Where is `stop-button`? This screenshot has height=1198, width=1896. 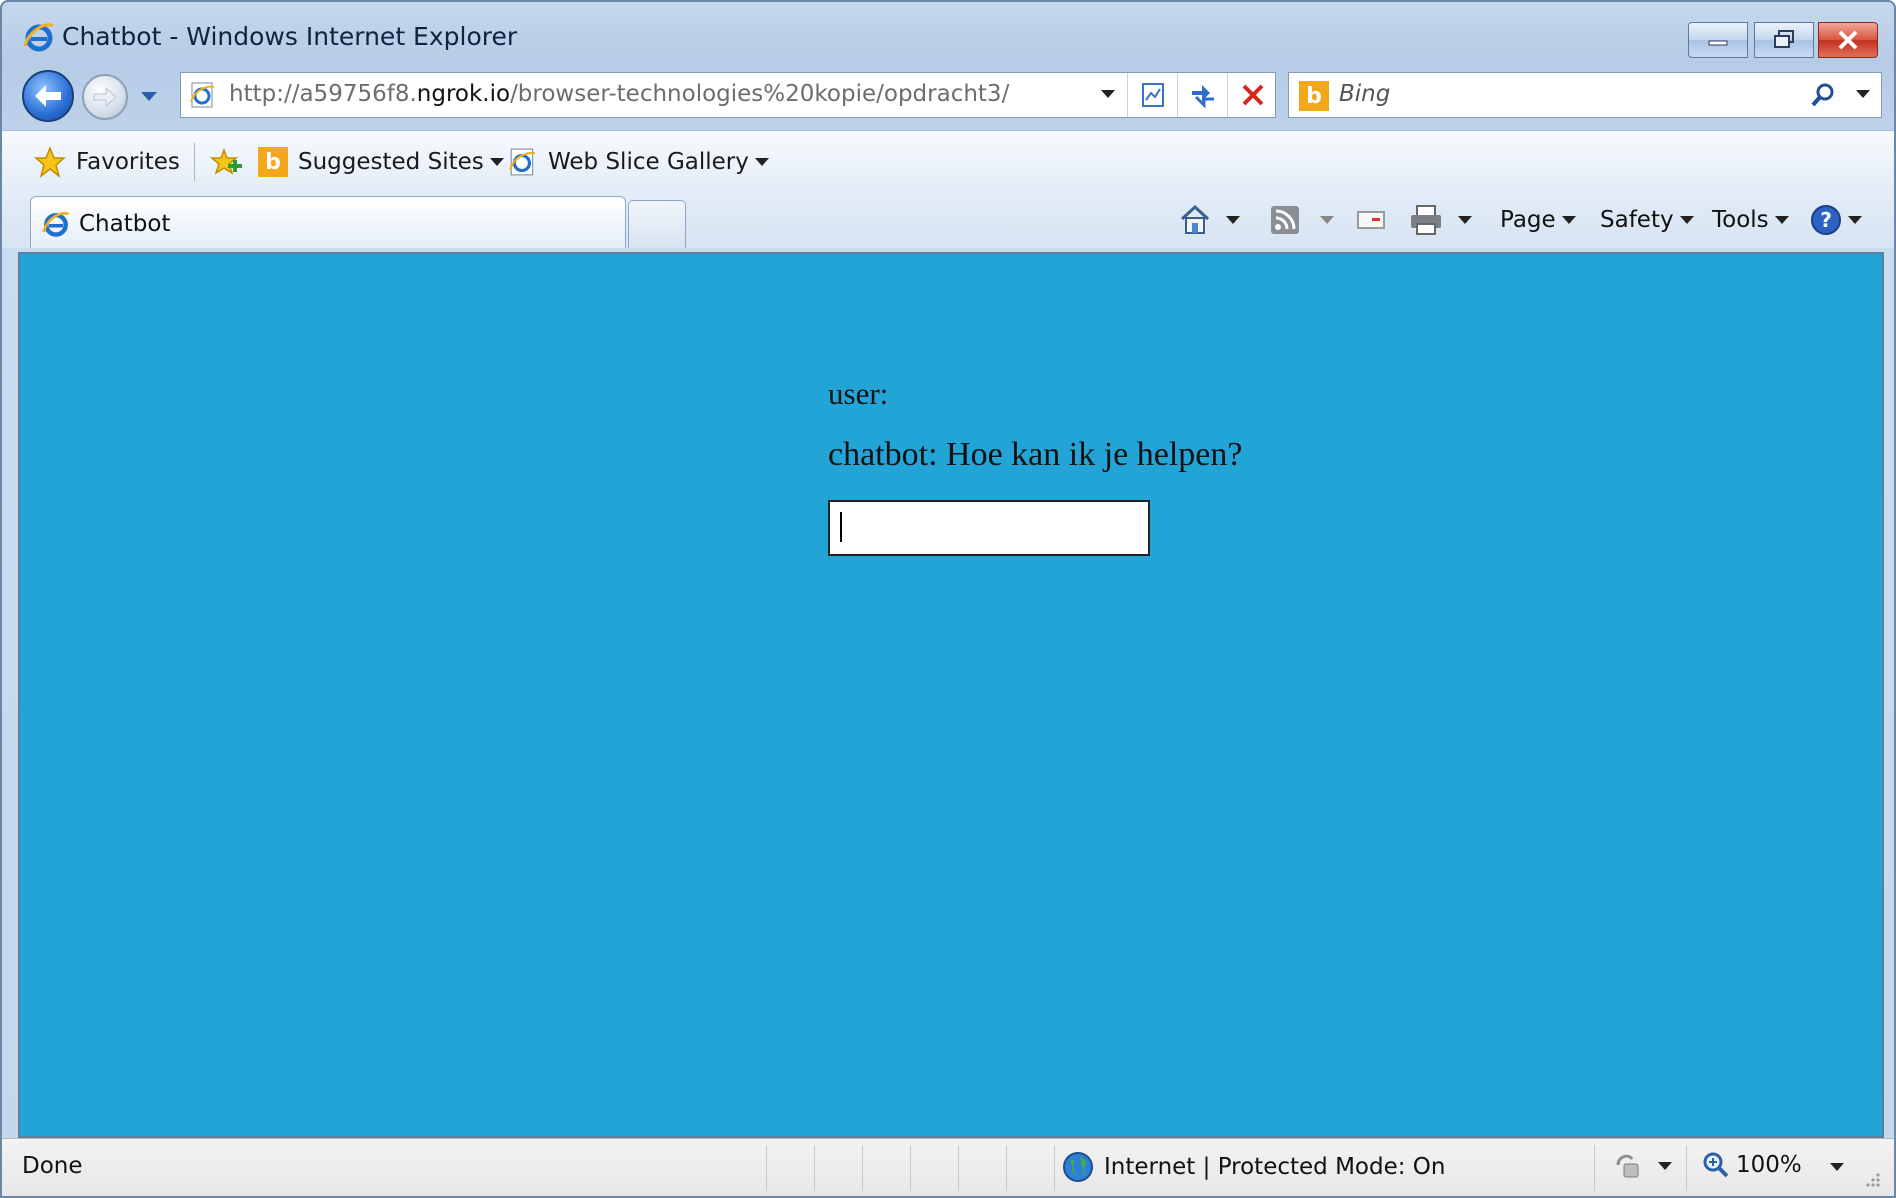
stop-button is located at coordinates (1252, 95).